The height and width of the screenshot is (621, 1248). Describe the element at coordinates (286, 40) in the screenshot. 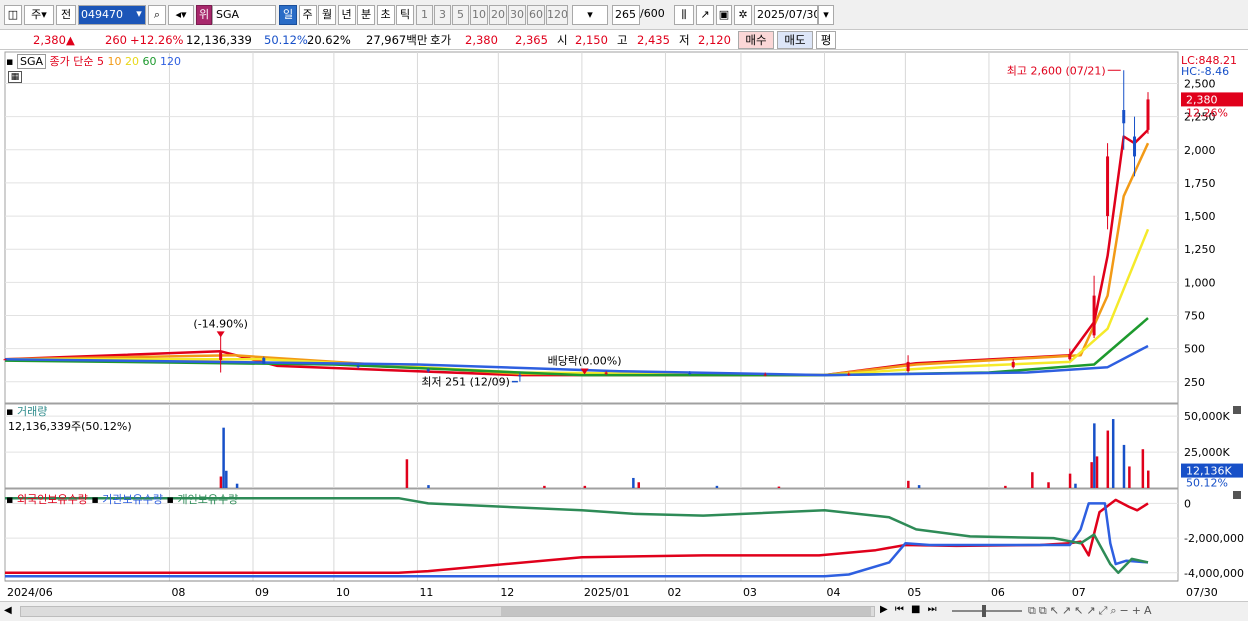

I see `volume-ratio: 50.12%` at that location.